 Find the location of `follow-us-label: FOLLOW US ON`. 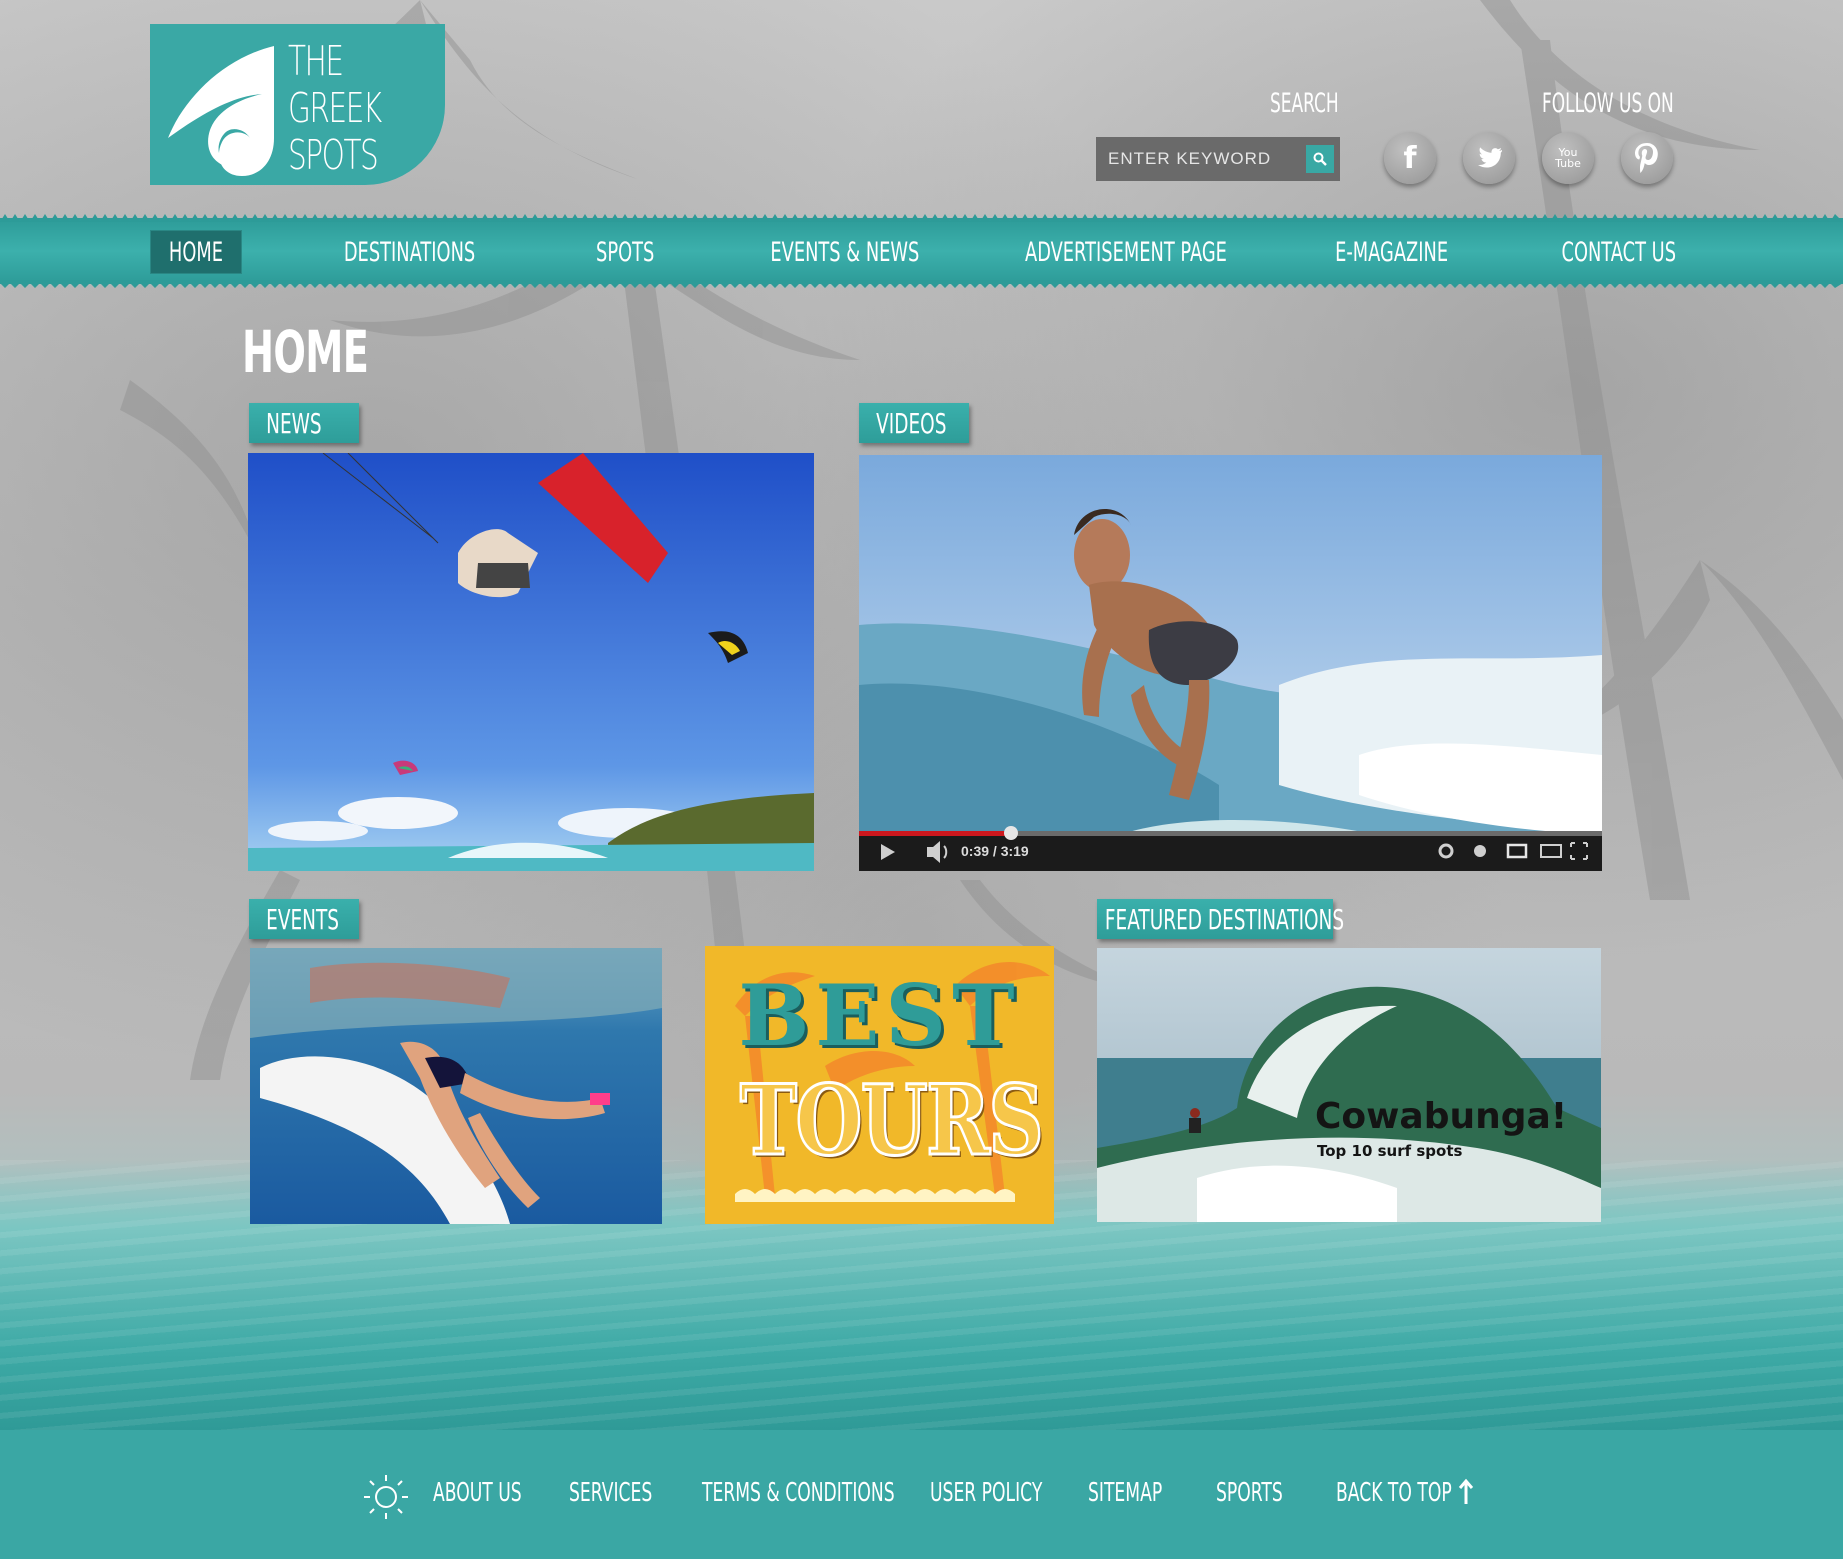

follow-us-label: FOLLOW US ON is located at coordinates (1608, 103).